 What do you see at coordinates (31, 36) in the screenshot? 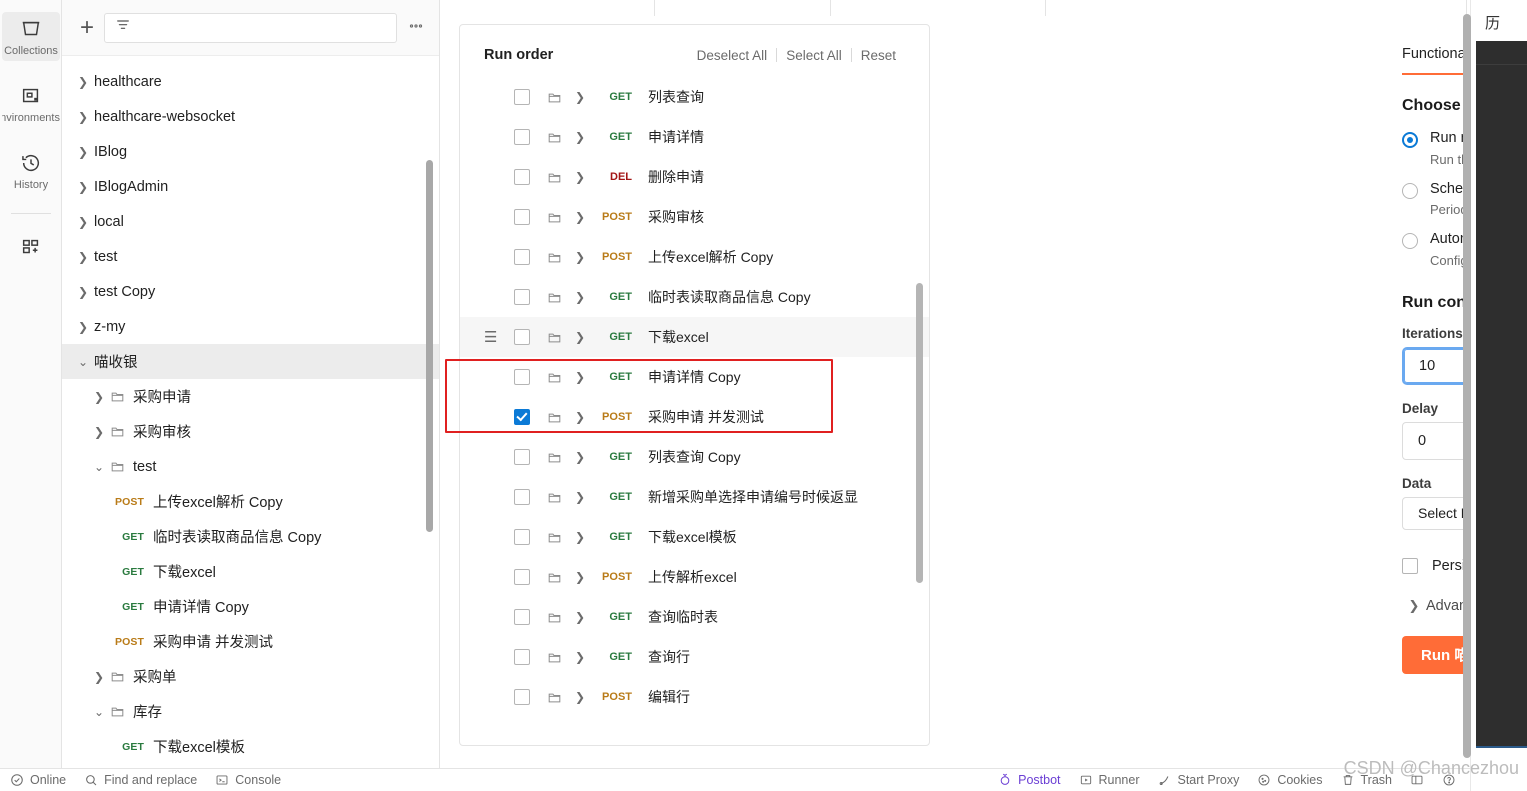
I see `rail-item-collections: Collections` at bounding box center [31, 36].